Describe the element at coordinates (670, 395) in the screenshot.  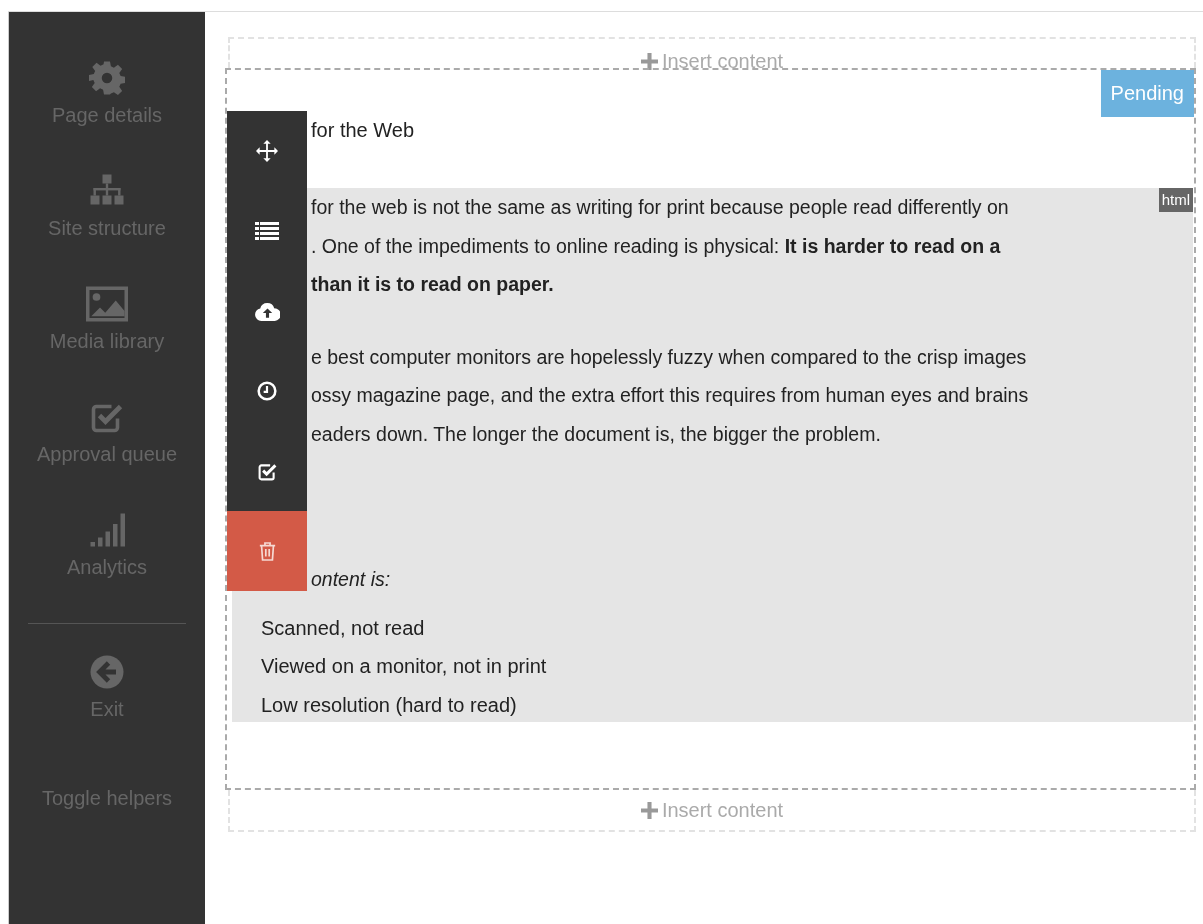
I see `paragraph-line: ossy magazine page, and the extra effort this requires from human eyes and brains` at that location.